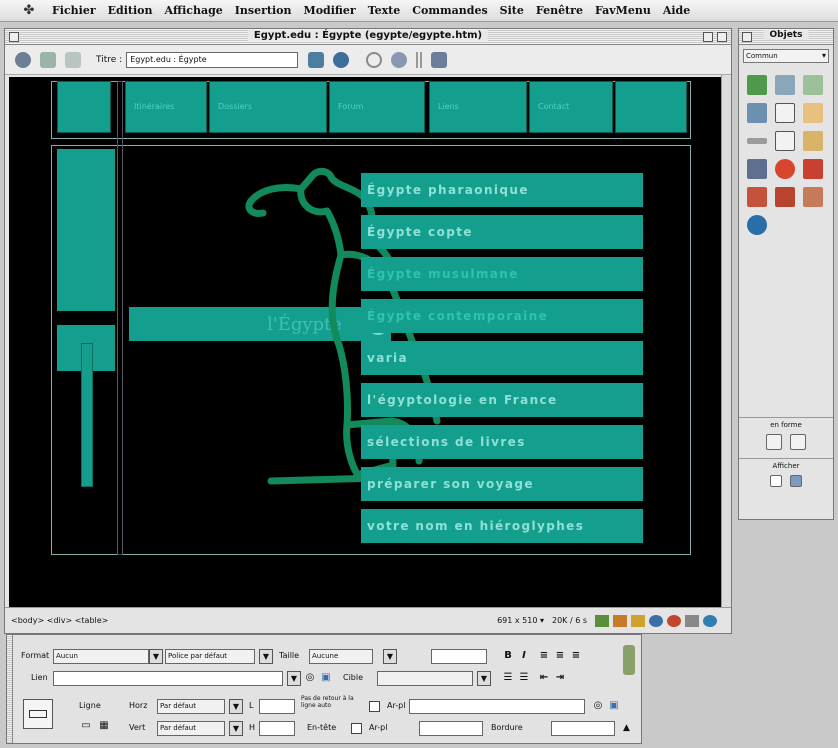  Describe the element at coordinates (425, 678) in the screenshot. I see `target-select` at that location.